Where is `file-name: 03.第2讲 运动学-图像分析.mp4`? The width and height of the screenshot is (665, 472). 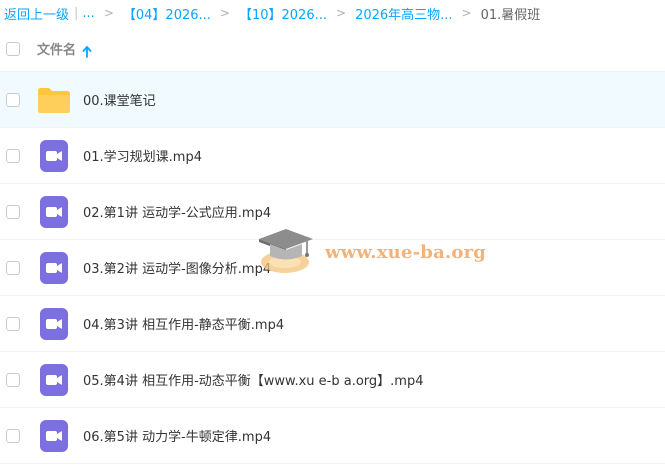
file-name: 03.第2讲 运动学-图像分析.mp4 is located at coordinates (177, 267).